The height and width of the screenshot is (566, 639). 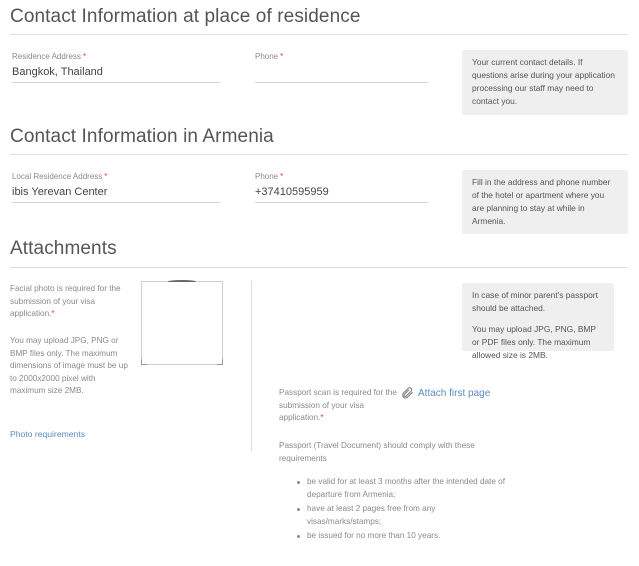 I want to click on residence-address-input: Bangkok, Thailand, so click(x=57, y=72).